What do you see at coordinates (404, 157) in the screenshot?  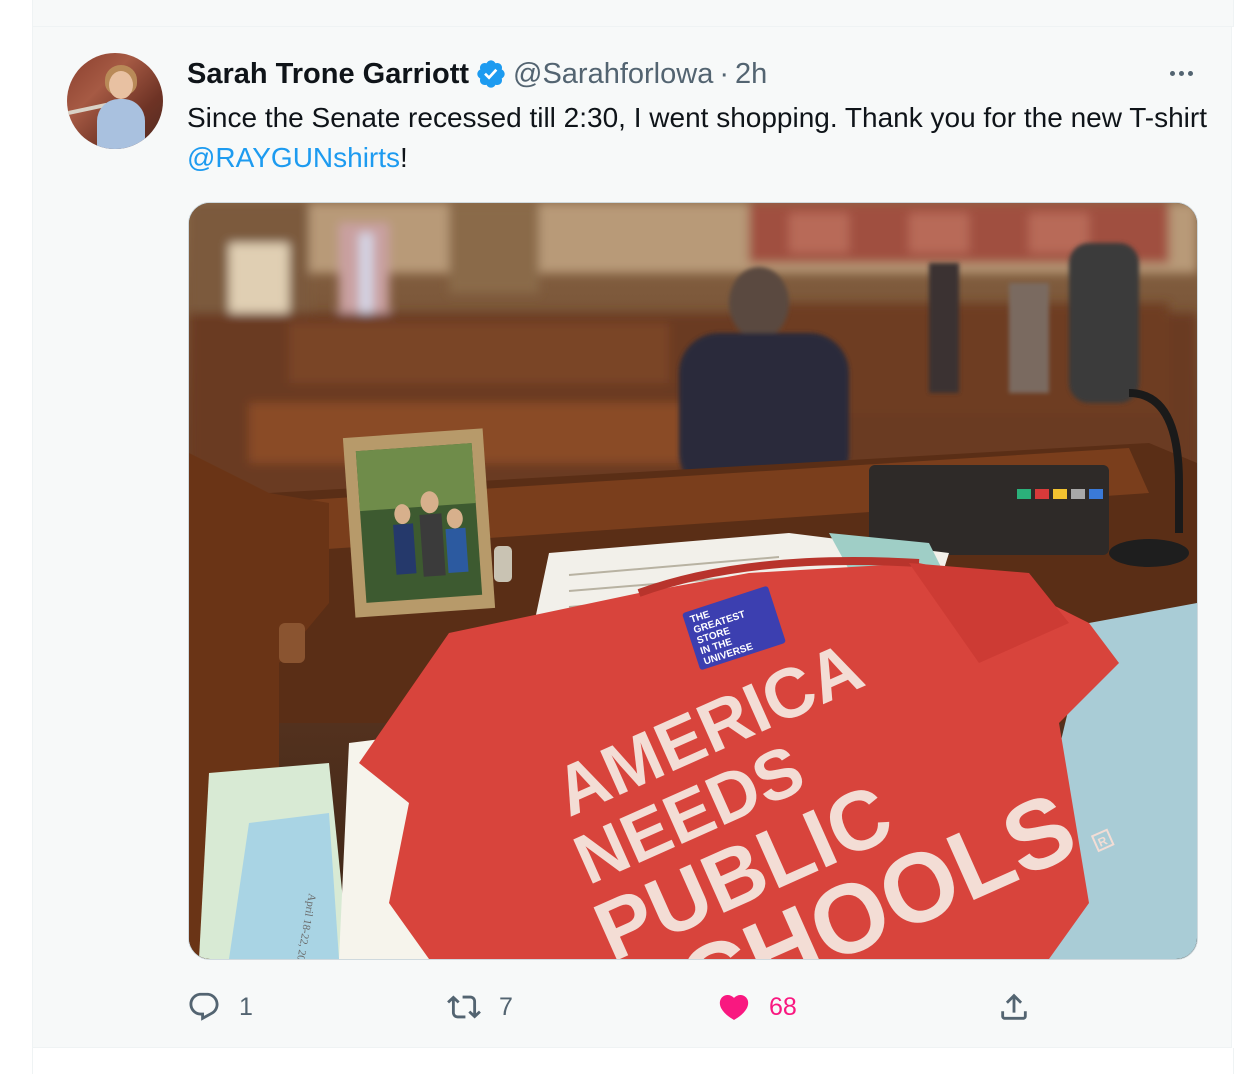 I see `tweet-text-end: !` at bounding box center [404, 157].